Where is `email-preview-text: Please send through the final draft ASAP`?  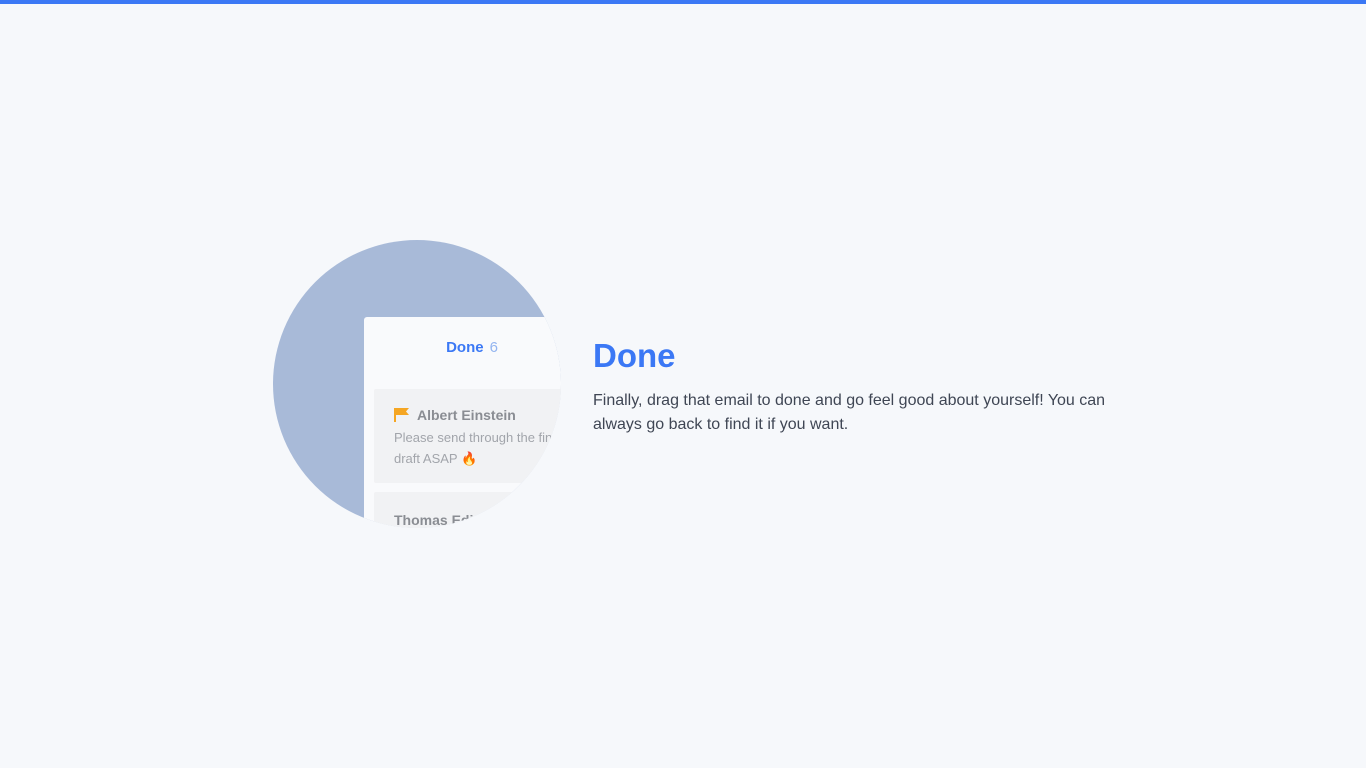
email-preview-text: Please send through the final draft ASAP is located at coordinates (477, 448).